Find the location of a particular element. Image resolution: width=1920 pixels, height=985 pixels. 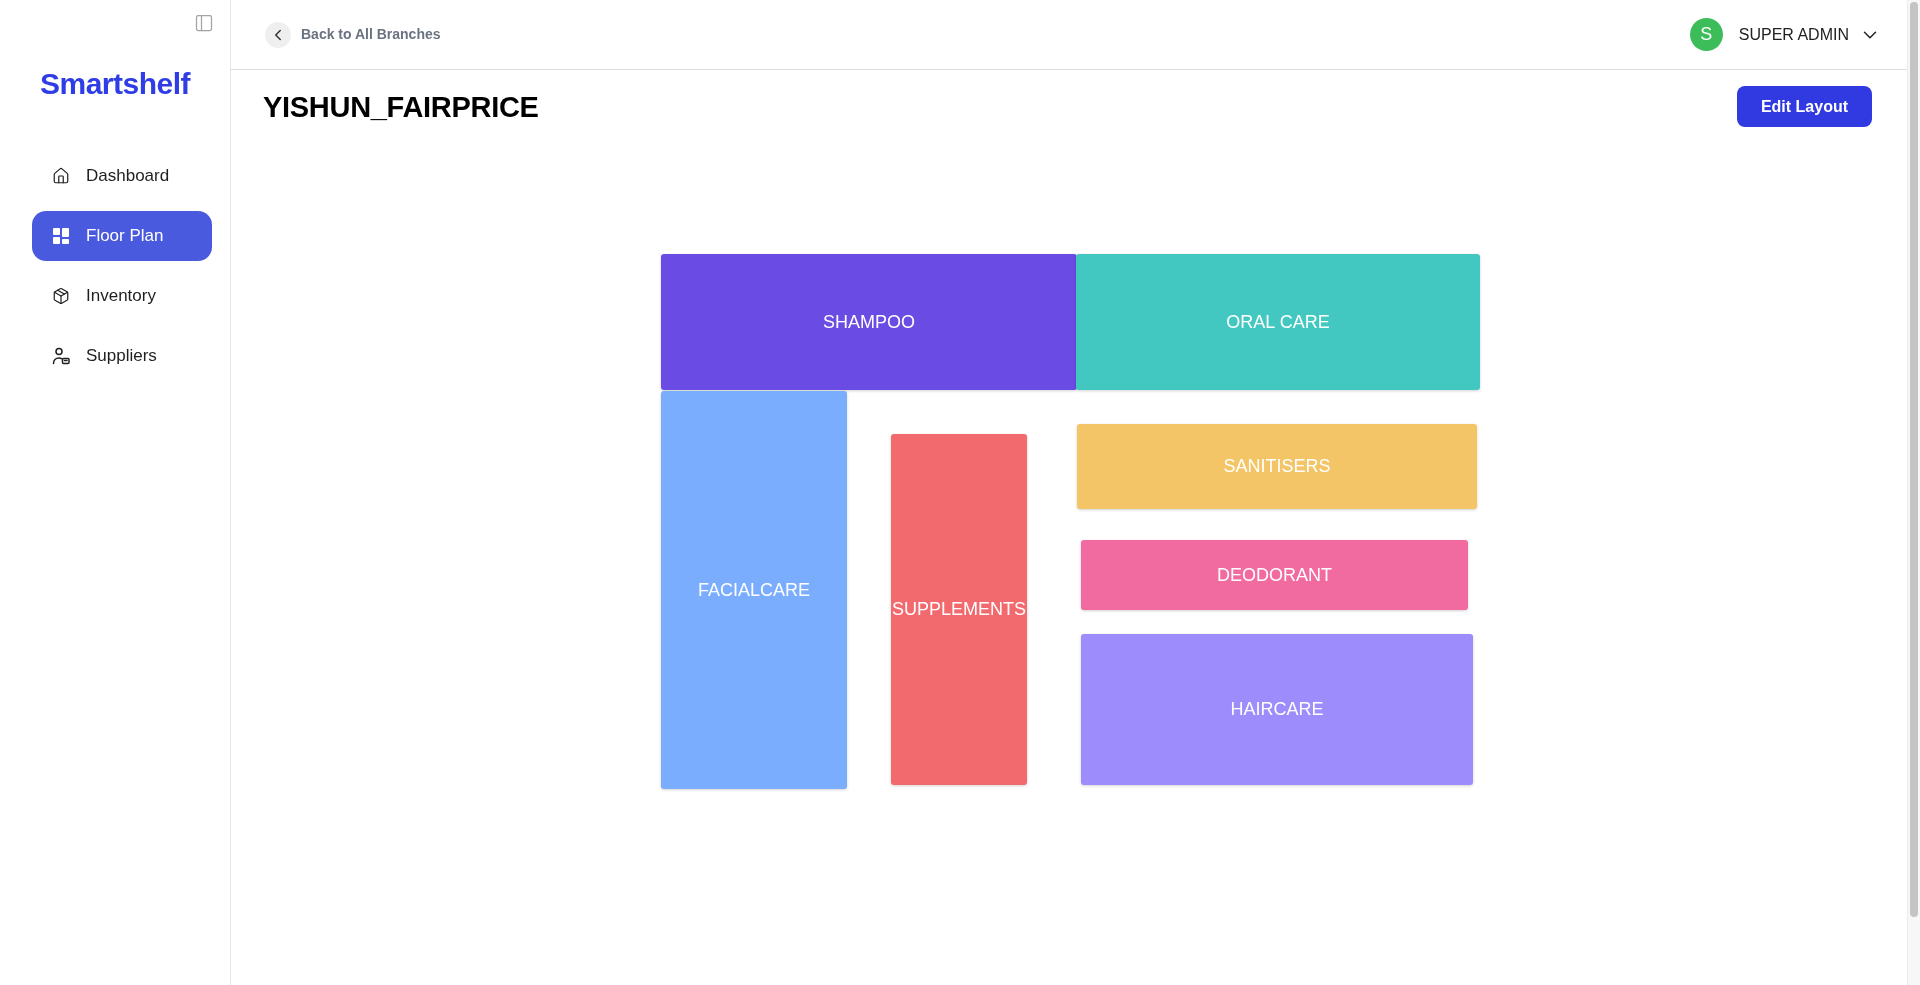

grid-icon is located at coordinates (61, 236).